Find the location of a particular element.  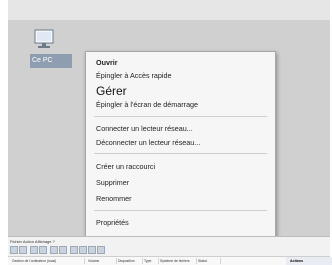

menu-item-rename: Renommer is located at coordinates (114, 199).